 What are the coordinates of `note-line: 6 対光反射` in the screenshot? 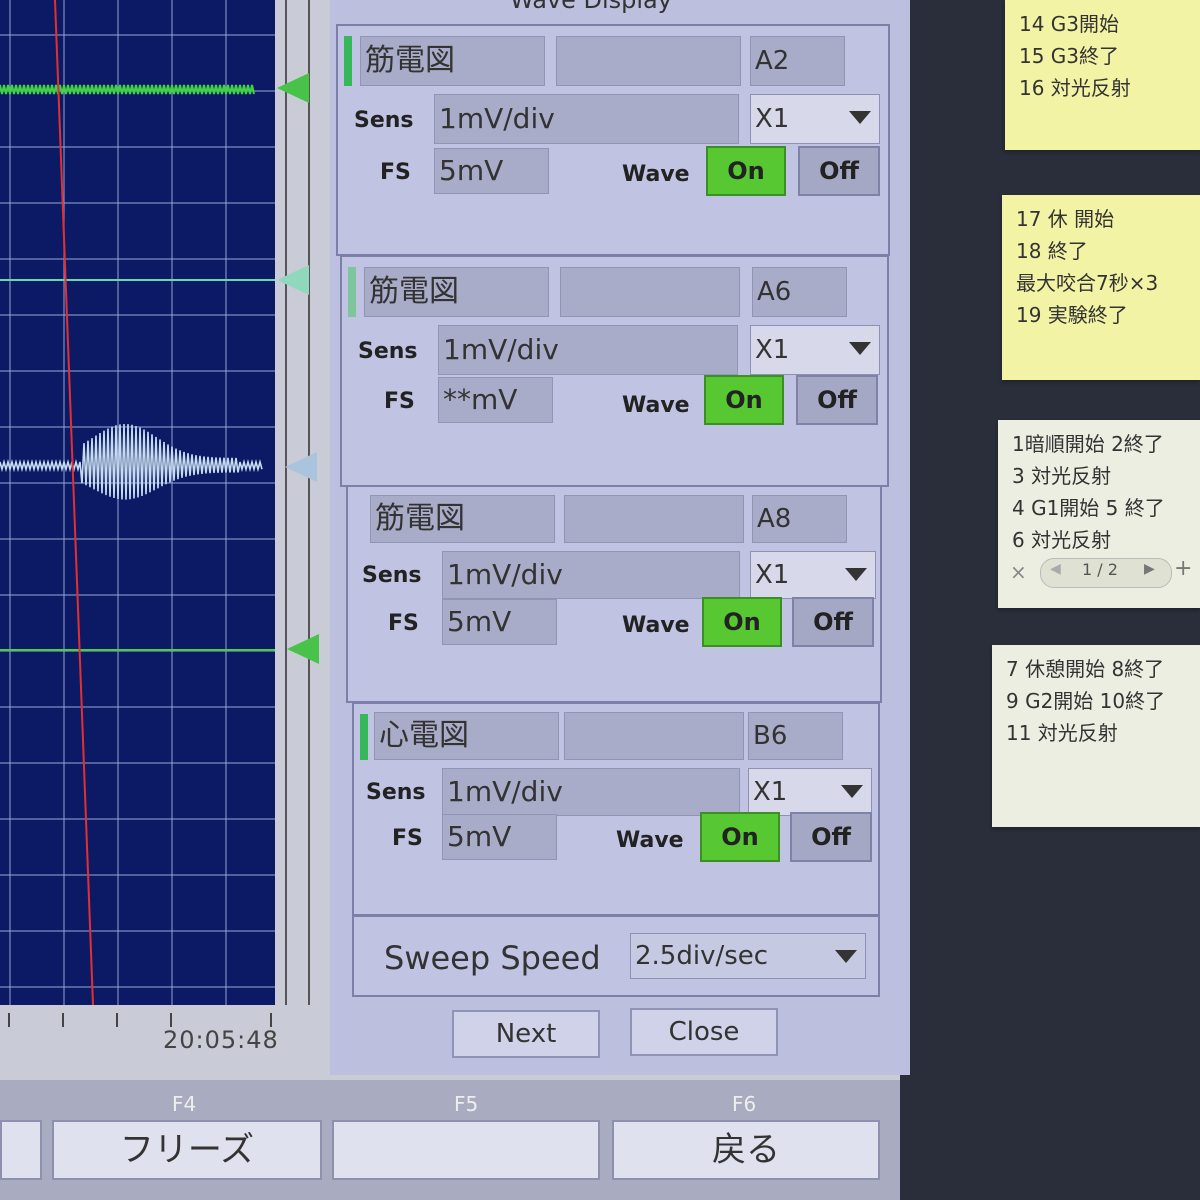 It's located at (1062, 540).